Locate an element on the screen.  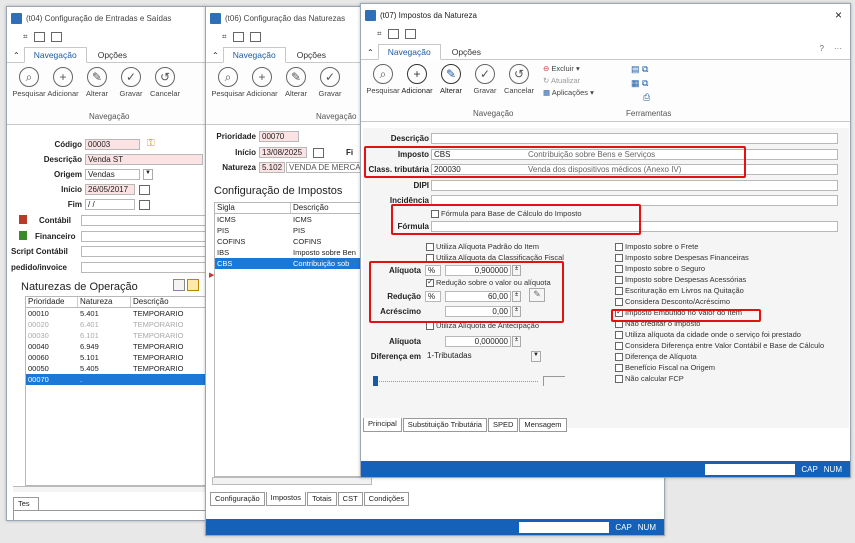
tab-configuração: Configuração is located at coordinates (237, 499).